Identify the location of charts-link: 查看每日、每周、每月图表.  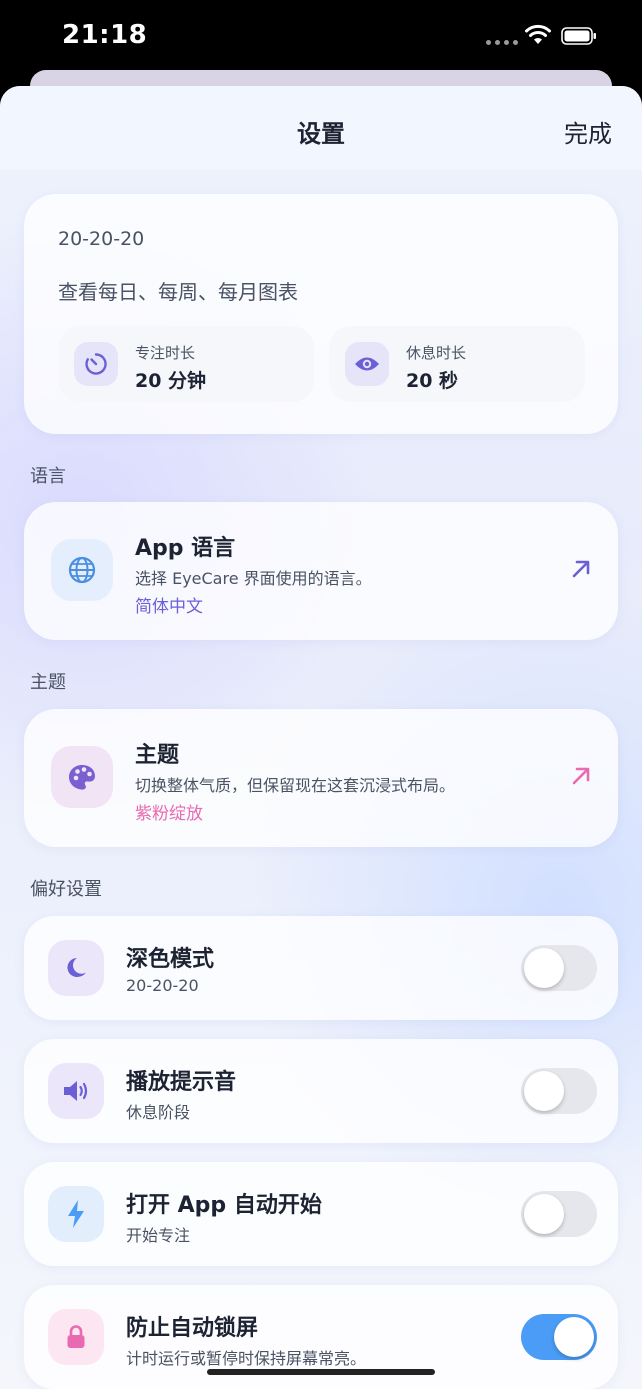
(178, 290).